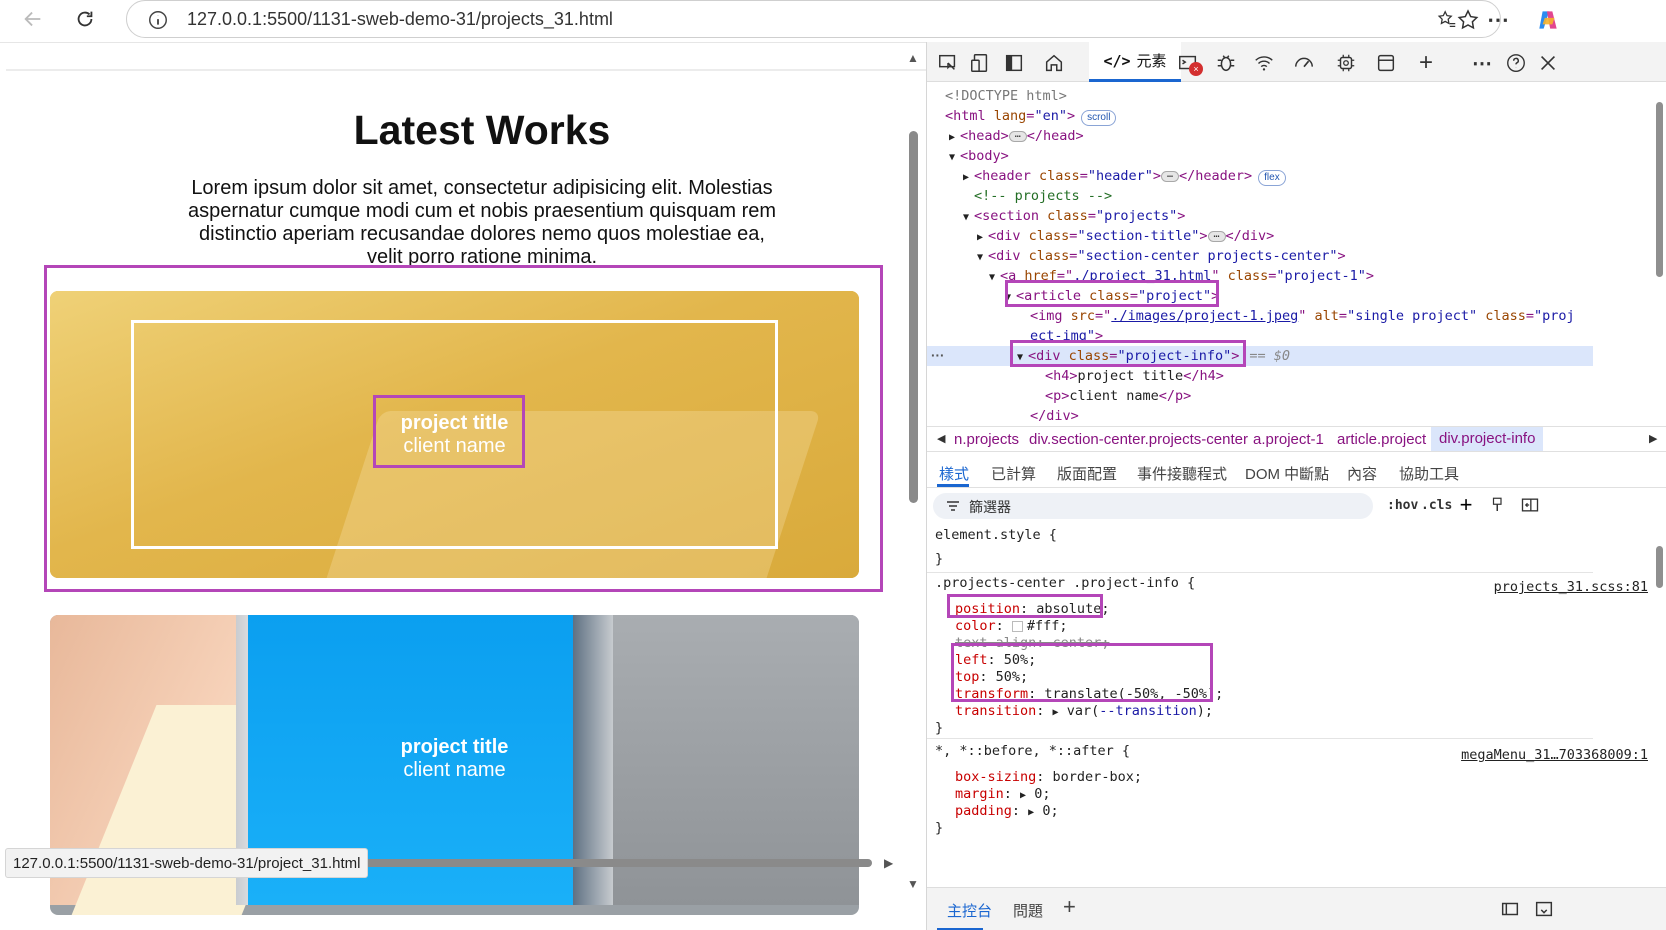  Describe the element at coordinates (1069, 907) in the screenshot. I see `drawer-add-tab-button: +` at that location.